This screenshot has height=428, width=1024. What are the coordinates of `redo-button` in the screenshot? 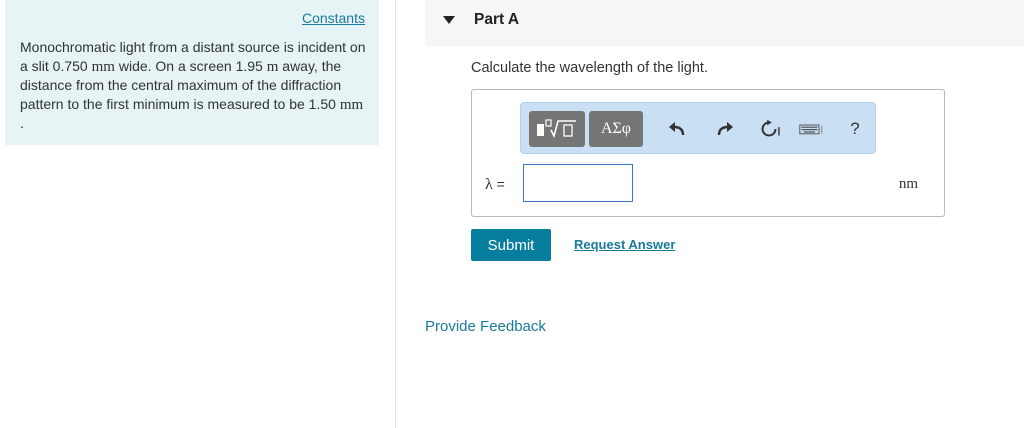 It's located at (725, 129).